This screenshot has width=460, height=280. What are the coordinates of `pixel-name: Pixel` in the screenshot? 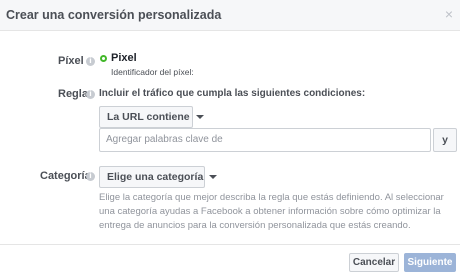 It's located at (124, 58).